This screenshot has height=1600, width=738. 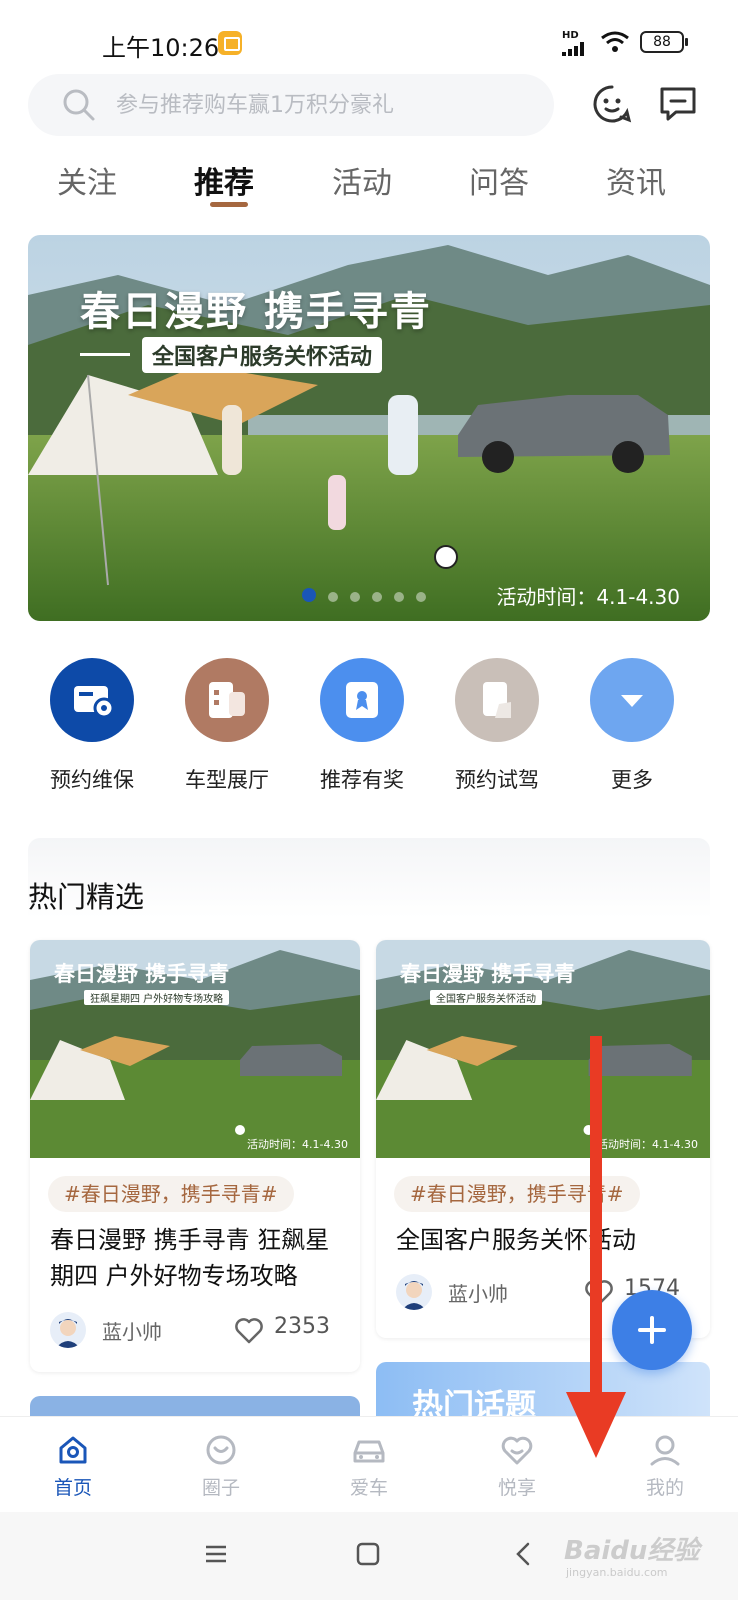 I want to click on more-icon, so click(x=632, y=700).